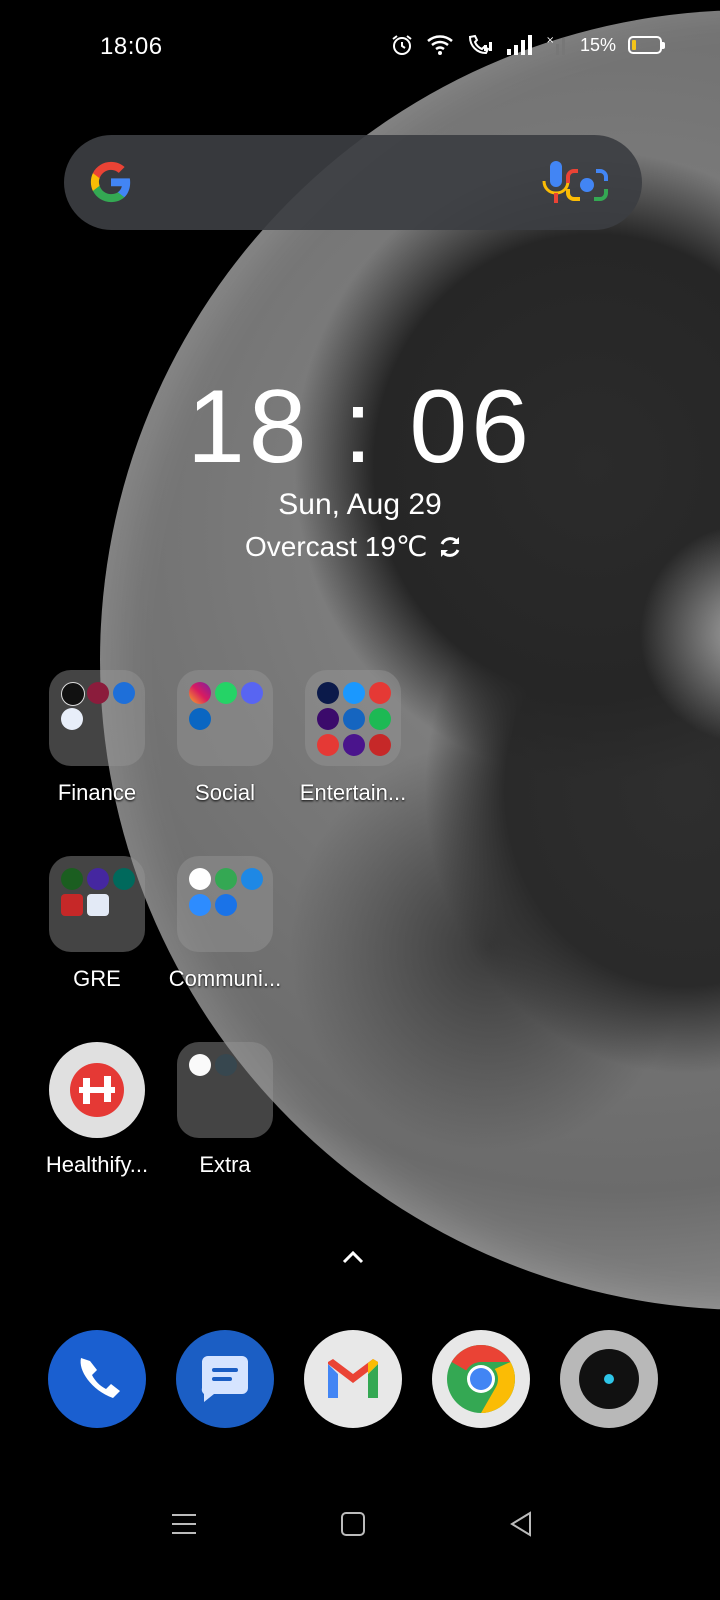 This screenshot has height=1600, width=720. Describe the element at coordinates (360, 47) in the screenshot. I see `status-bar: 18:06 × 15%` at that location.